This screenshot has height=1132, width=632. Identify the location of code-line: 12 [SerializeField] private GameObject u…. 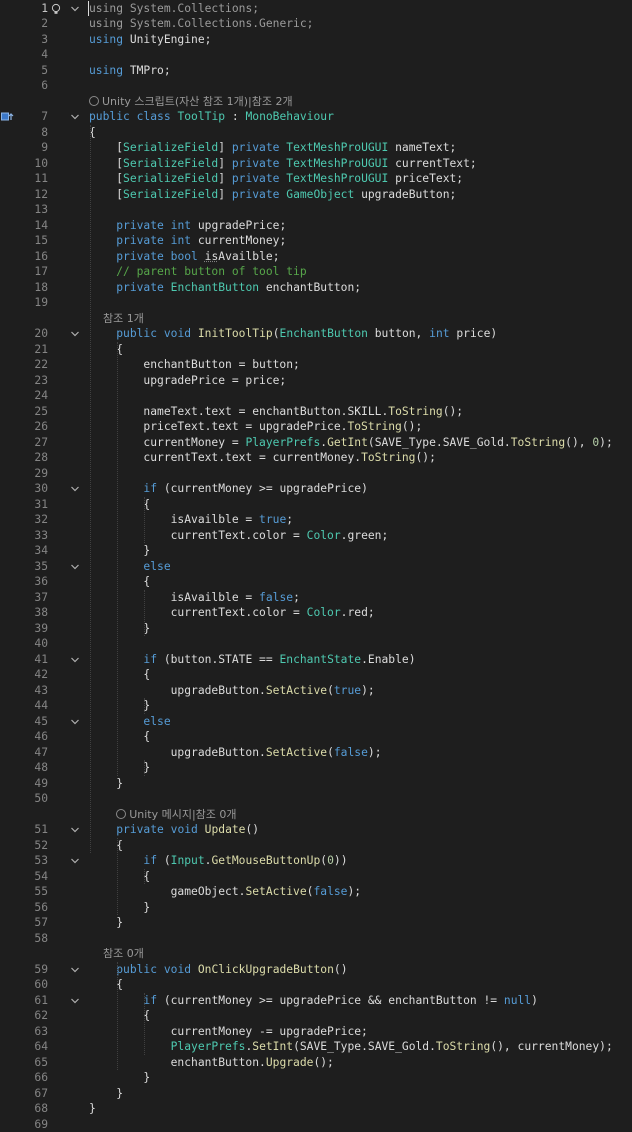
(316, 195).